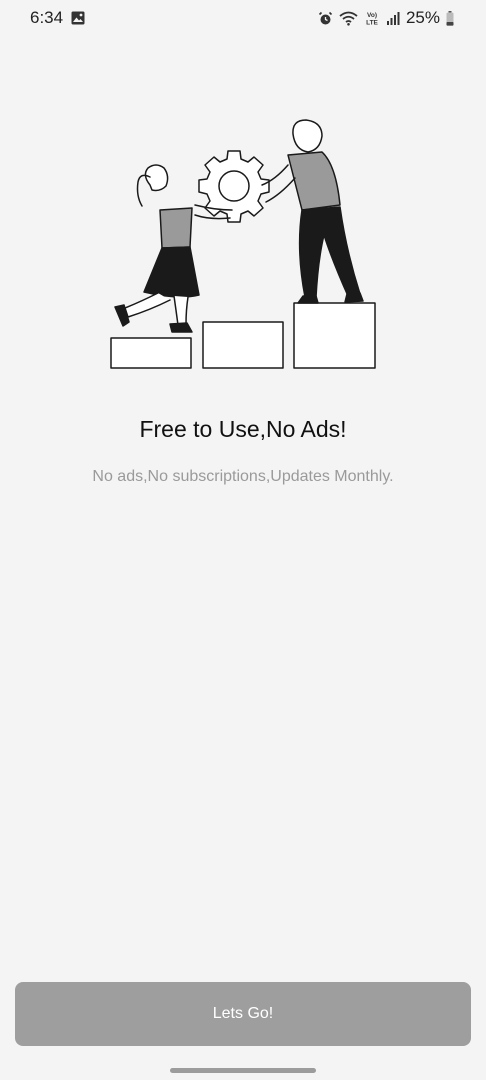 This screenshot has height=1080, width=486. I want to click on signal-icon, so click(393, 18).